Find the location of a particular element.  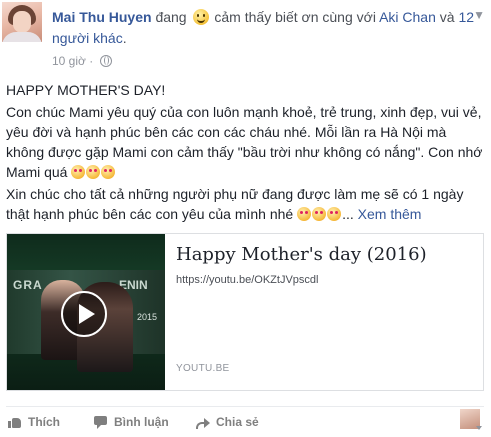

play-icon is located at coordinates (84, 314).